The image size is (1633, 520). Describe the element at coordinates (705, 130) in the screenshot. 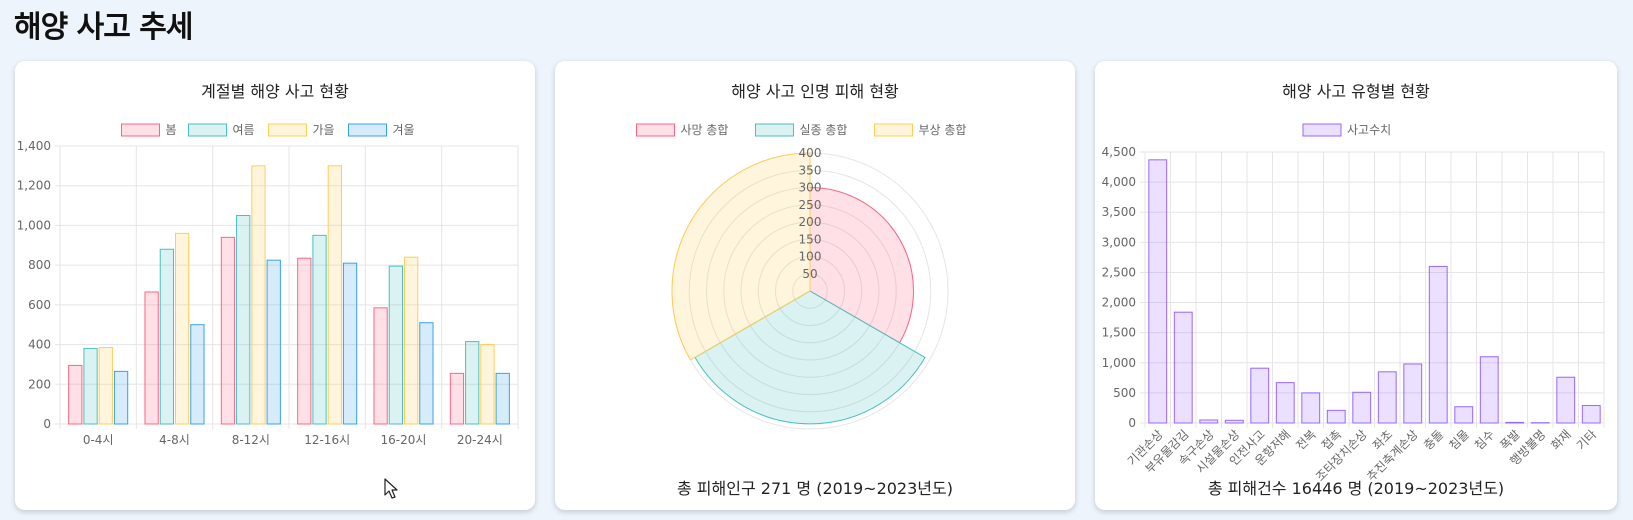

I see `legend-label-0: 사망 총합` at that location.